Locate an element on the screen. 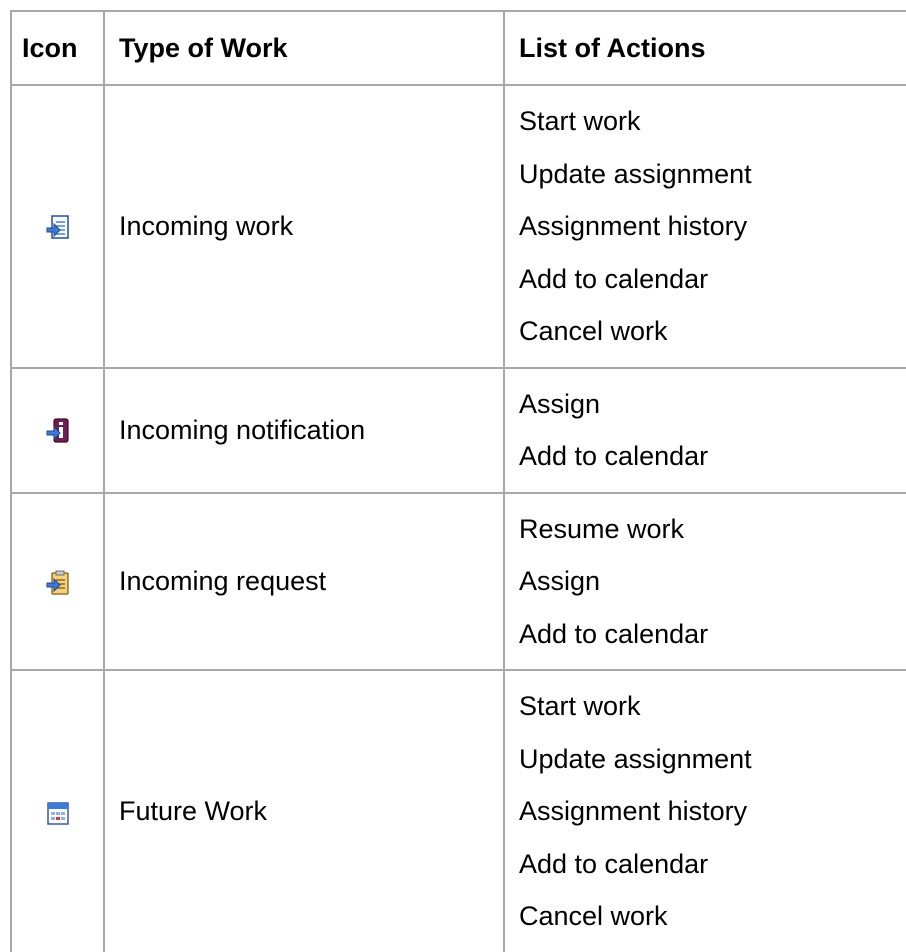  type-cell: Incoming request is located at coordinates (304, 581).